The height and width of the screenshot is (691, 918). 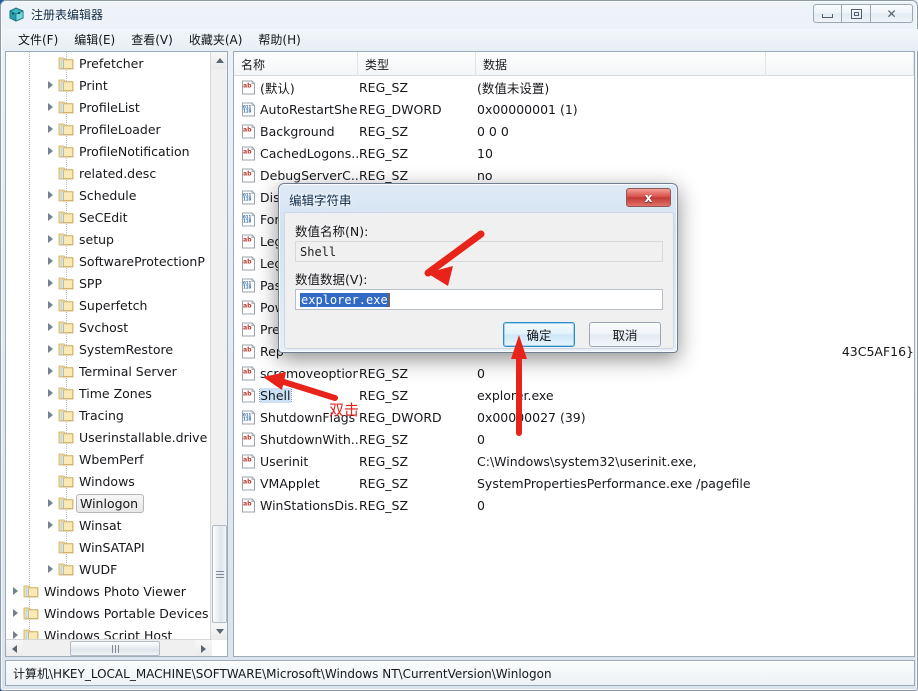 I want to click on tree-item-profileloader: ProfileLoader, so click(x=109, y=129).